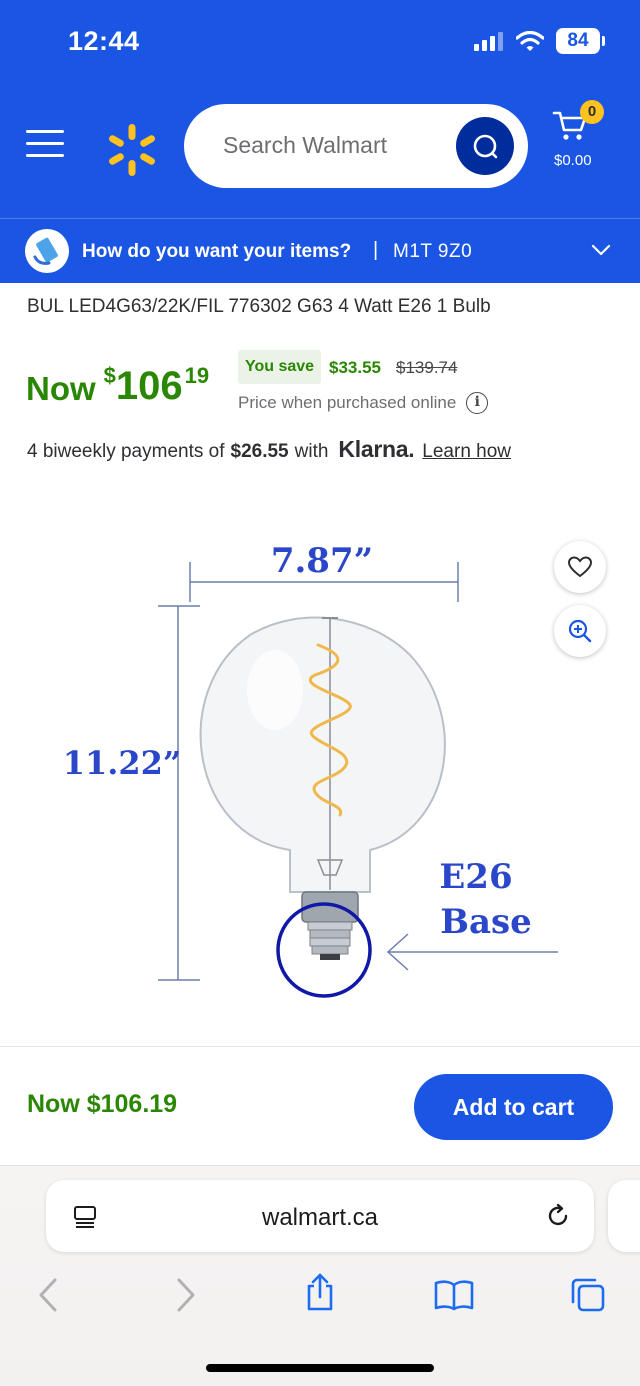 This screenshot has width=640, height=1386. I want to click on base-label-e26: E26, so click(475, 877).